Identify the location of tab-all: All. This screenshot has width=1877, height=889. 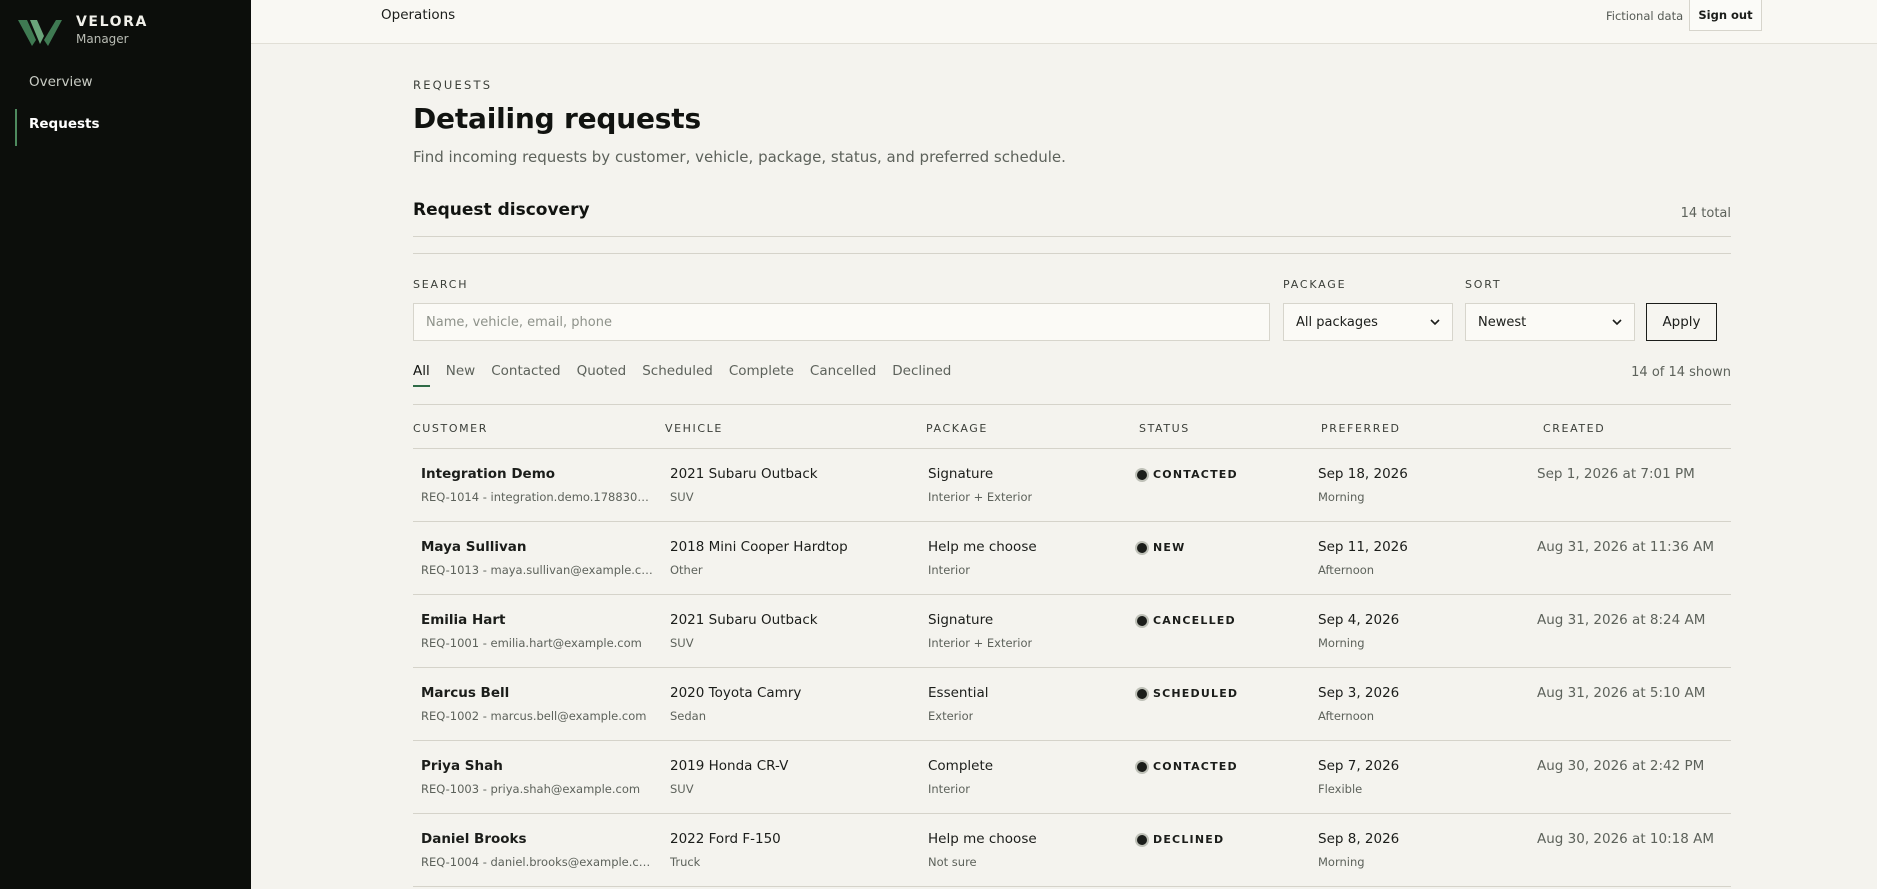
(421, 375).